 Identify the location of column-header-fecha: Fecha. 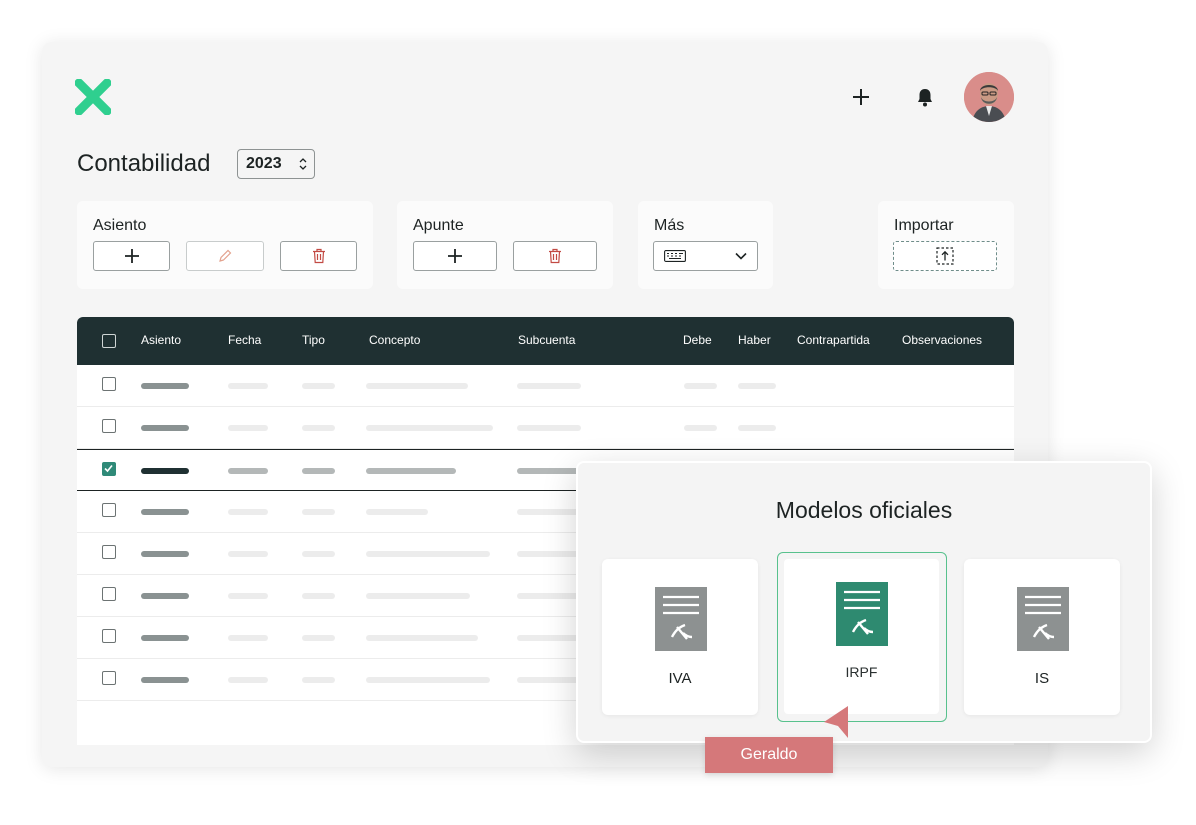
(244, 340).